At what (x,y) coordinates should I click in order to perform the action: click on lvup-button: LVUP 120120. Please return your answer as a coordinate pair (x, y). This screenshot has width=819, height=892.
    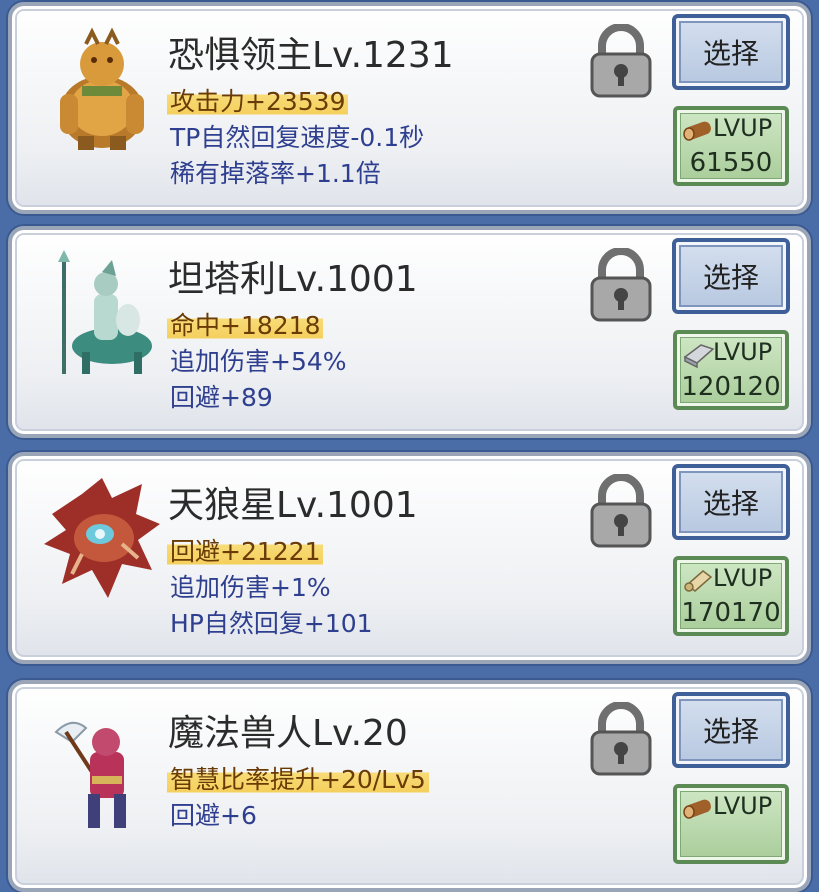
    Looking at the image, I should click on (731, 370).